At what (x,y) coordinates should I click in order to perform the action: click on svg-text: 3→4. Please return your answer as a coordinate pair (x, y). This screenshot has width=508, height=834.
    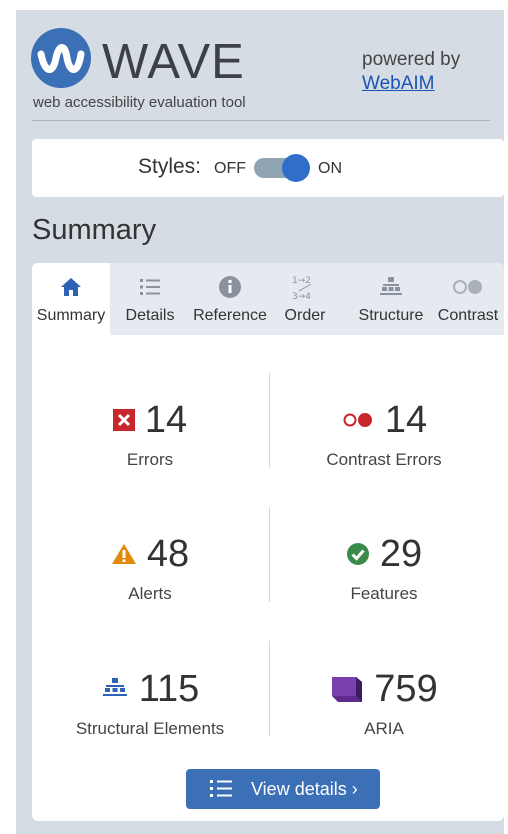
    Looking at the image, I should click on (301, 296).